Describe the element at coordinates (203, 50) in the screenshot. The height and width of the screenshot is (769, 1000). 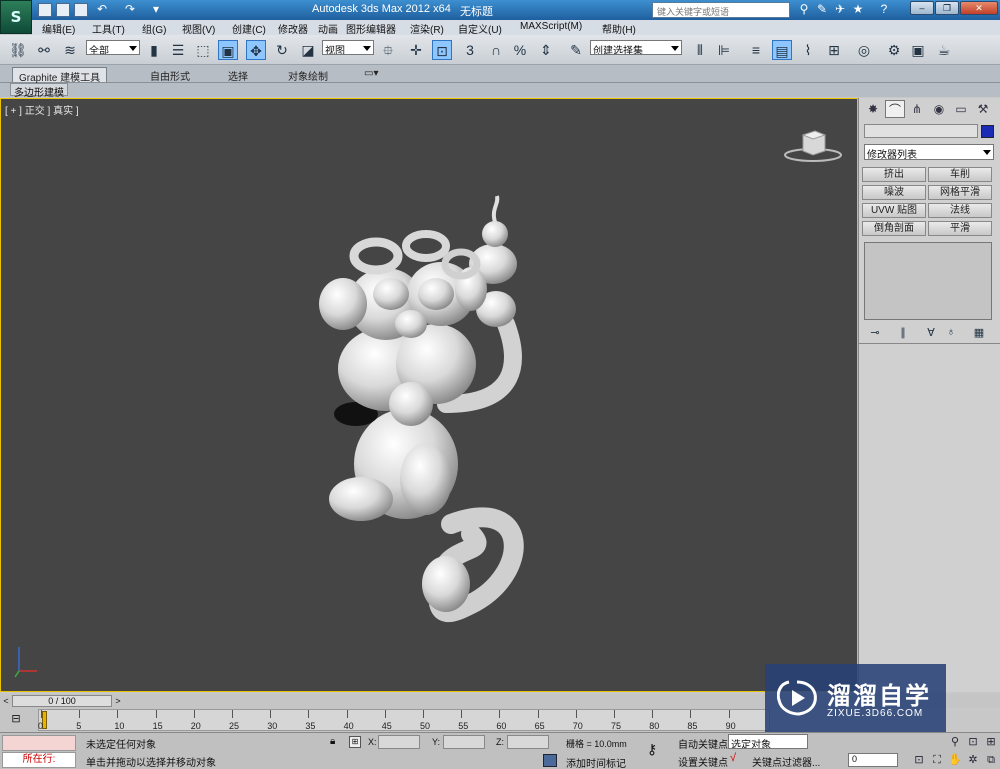
I see `rectangle-selection-icon: ⬚` at that location.